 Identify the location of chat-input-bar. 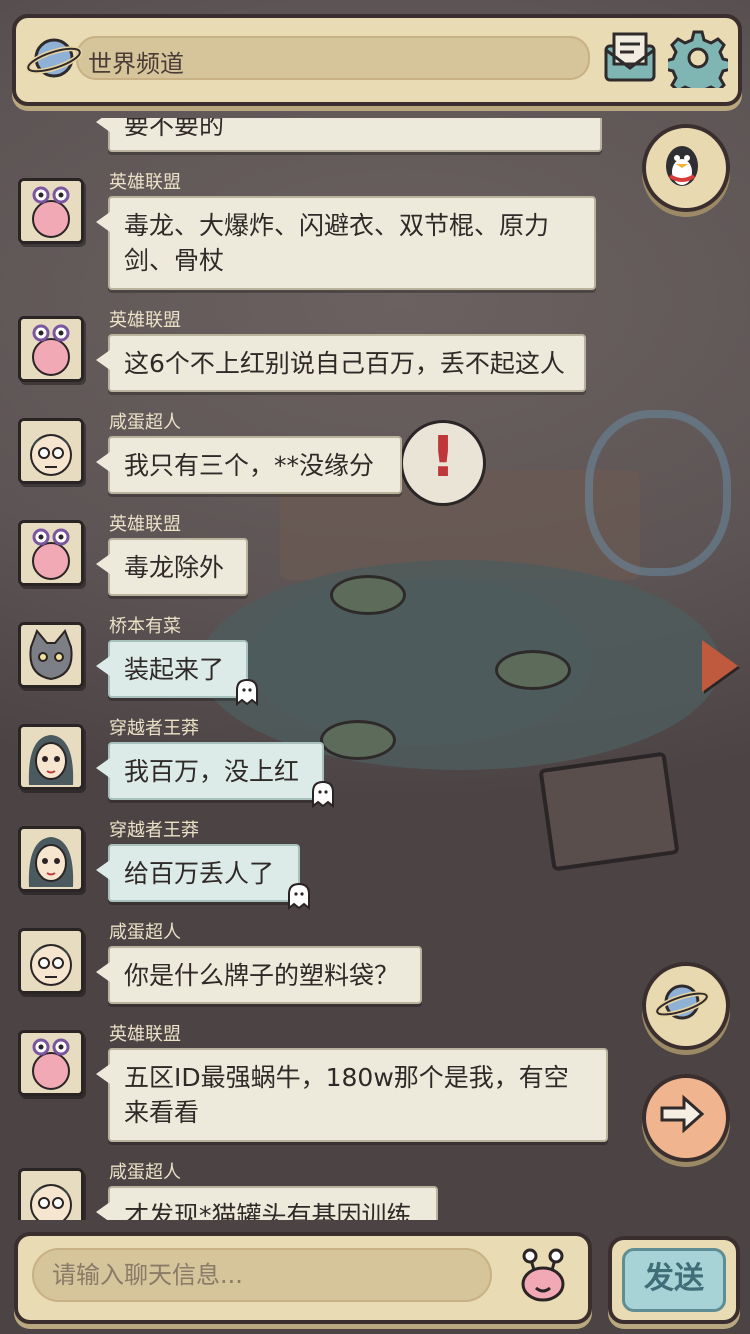
(303, 1278).